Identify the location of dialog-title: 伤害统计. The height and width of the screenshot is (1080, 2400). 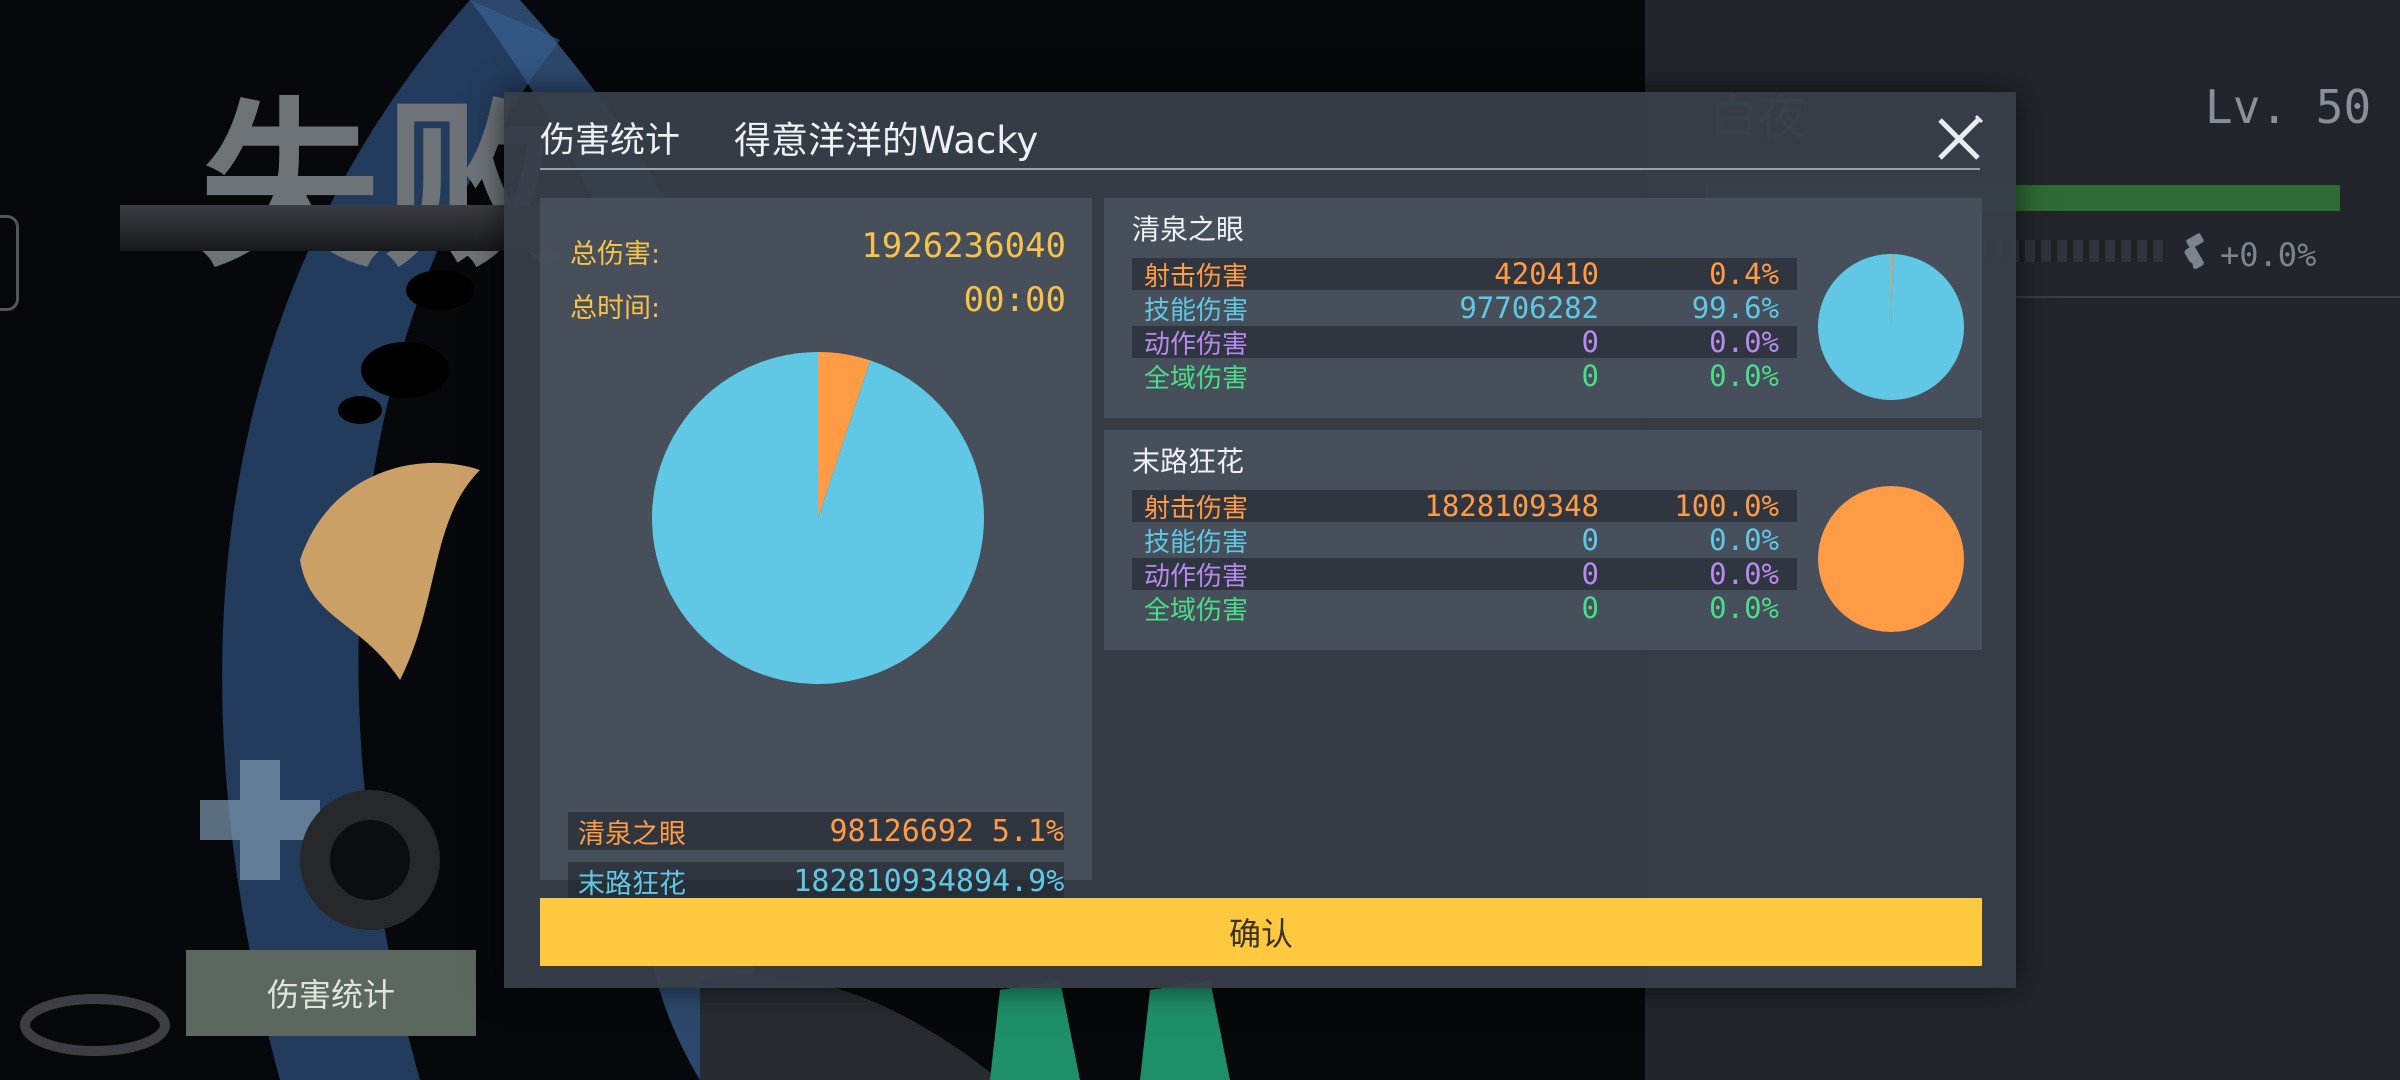
(610, 141).